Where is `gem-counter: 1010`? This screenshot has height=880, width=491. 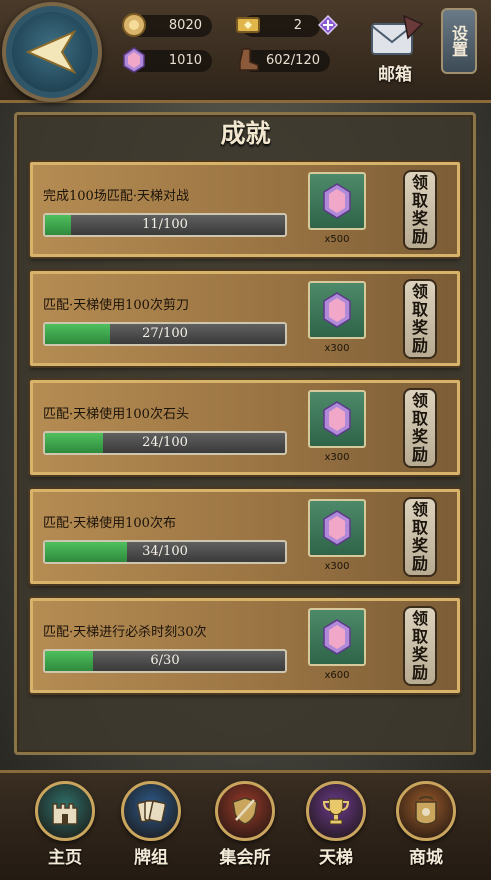
gem-counter: 1010 is located at coordinates (167, 60).